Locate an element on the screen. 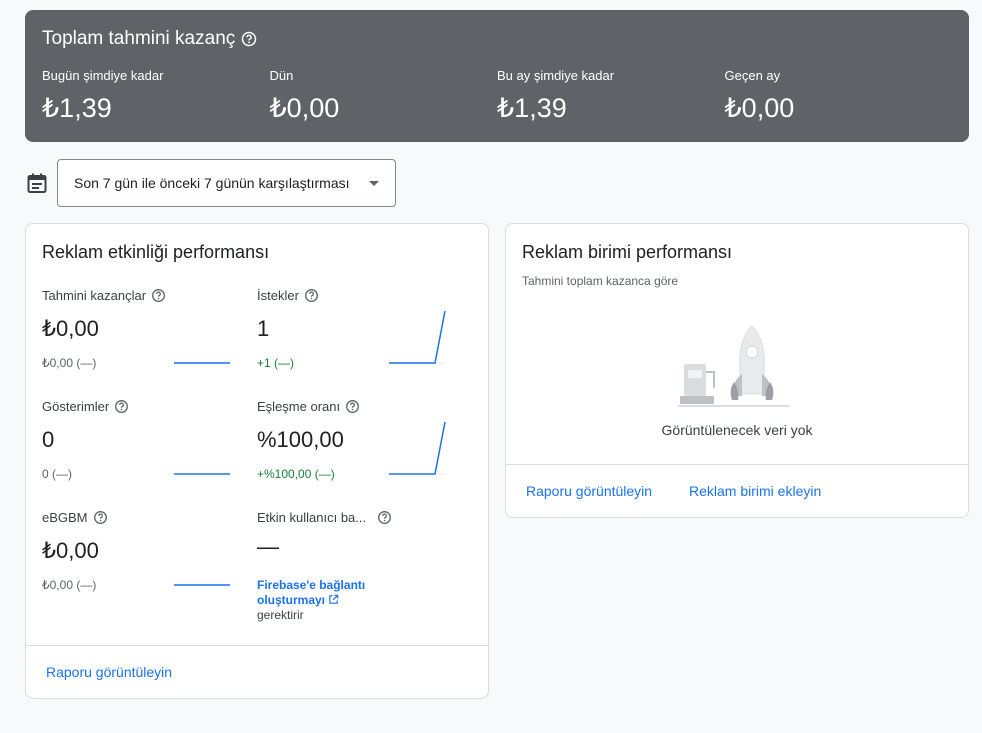  metric-label-row: Eşleşme oranı is located at coordinates (357, 406).